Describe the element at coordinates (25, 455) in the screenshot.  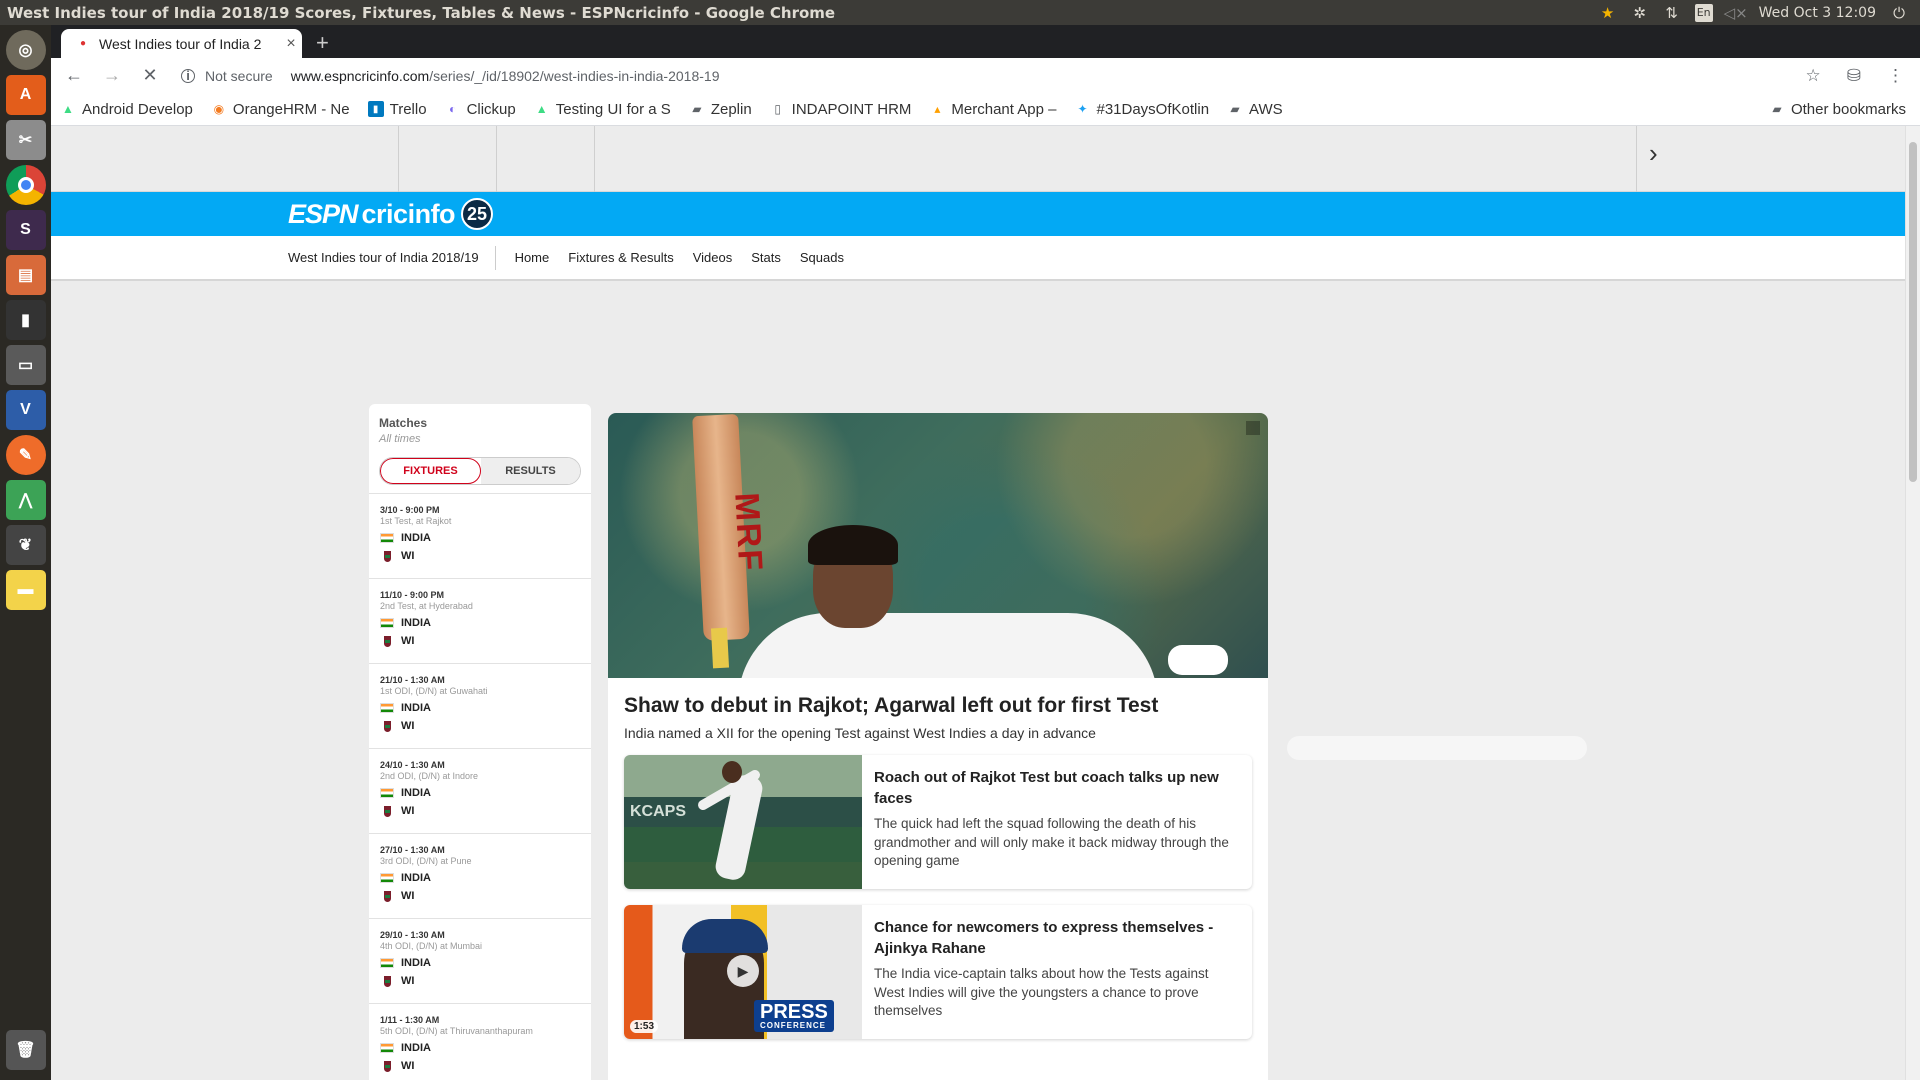
I see `postman-icon: ✎` at that location.